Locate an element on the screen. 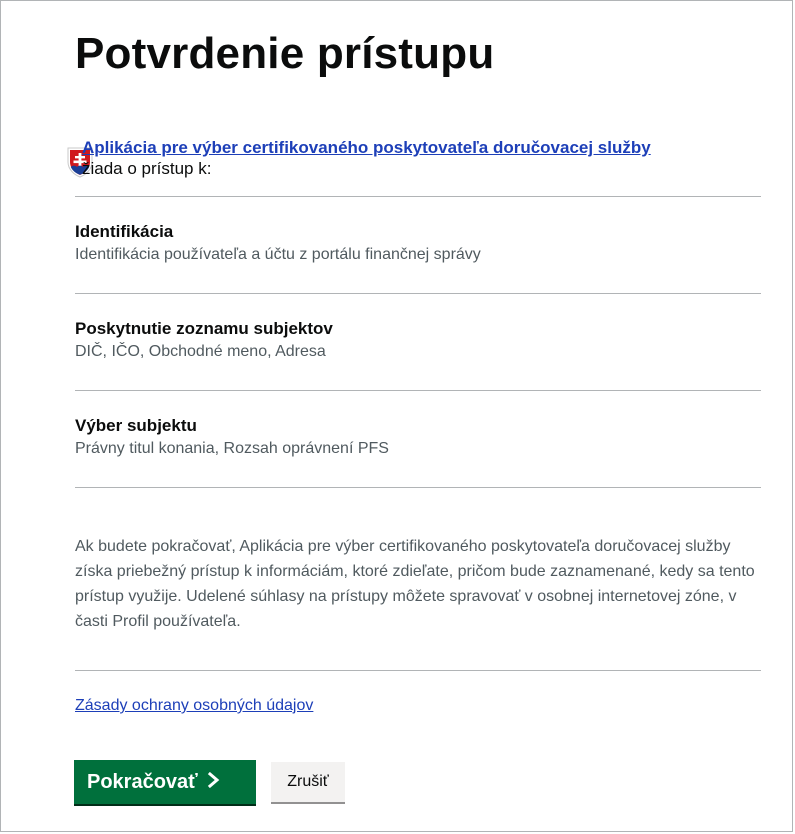 Image resolution: width=795 pixels, height=834 pixels. privacy-policy-link: Zásady ochrany osobných údajov is located at coordinates (194, 706).